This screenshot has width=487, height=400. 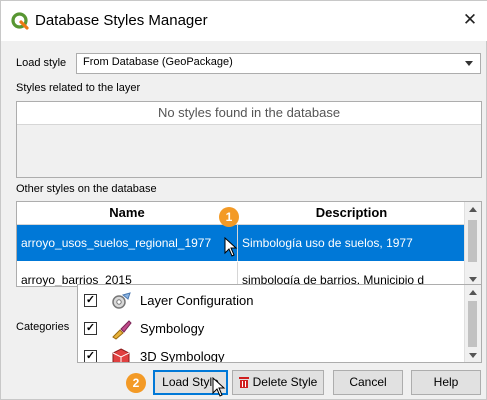 I want to click on title-bar: Database Styles Manager ✕, so click(x=244, y=21).